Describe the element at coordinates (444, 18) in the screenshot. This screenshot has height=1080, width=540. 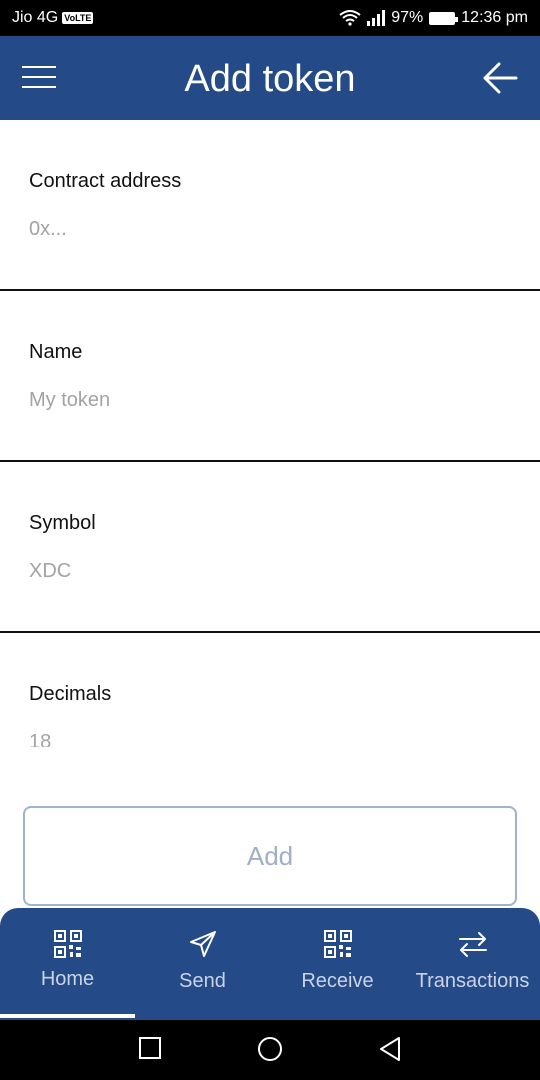
I see `battery-icon` at that location.